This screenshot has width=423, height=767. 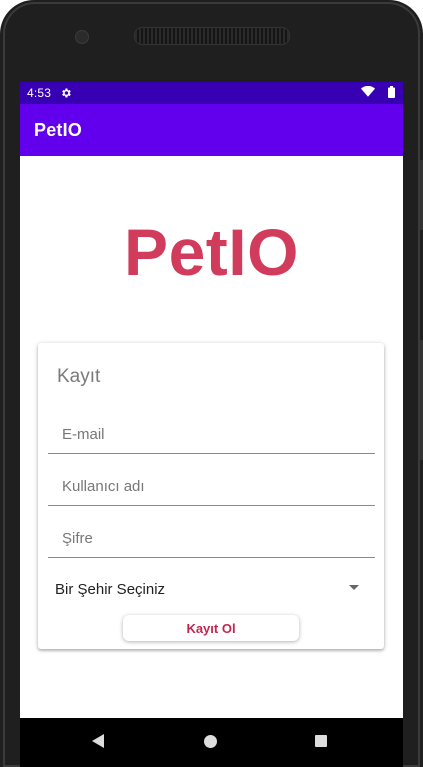 I want to click on city-select: Bir Şehir Seçiniz, so click(x=211, y=589).